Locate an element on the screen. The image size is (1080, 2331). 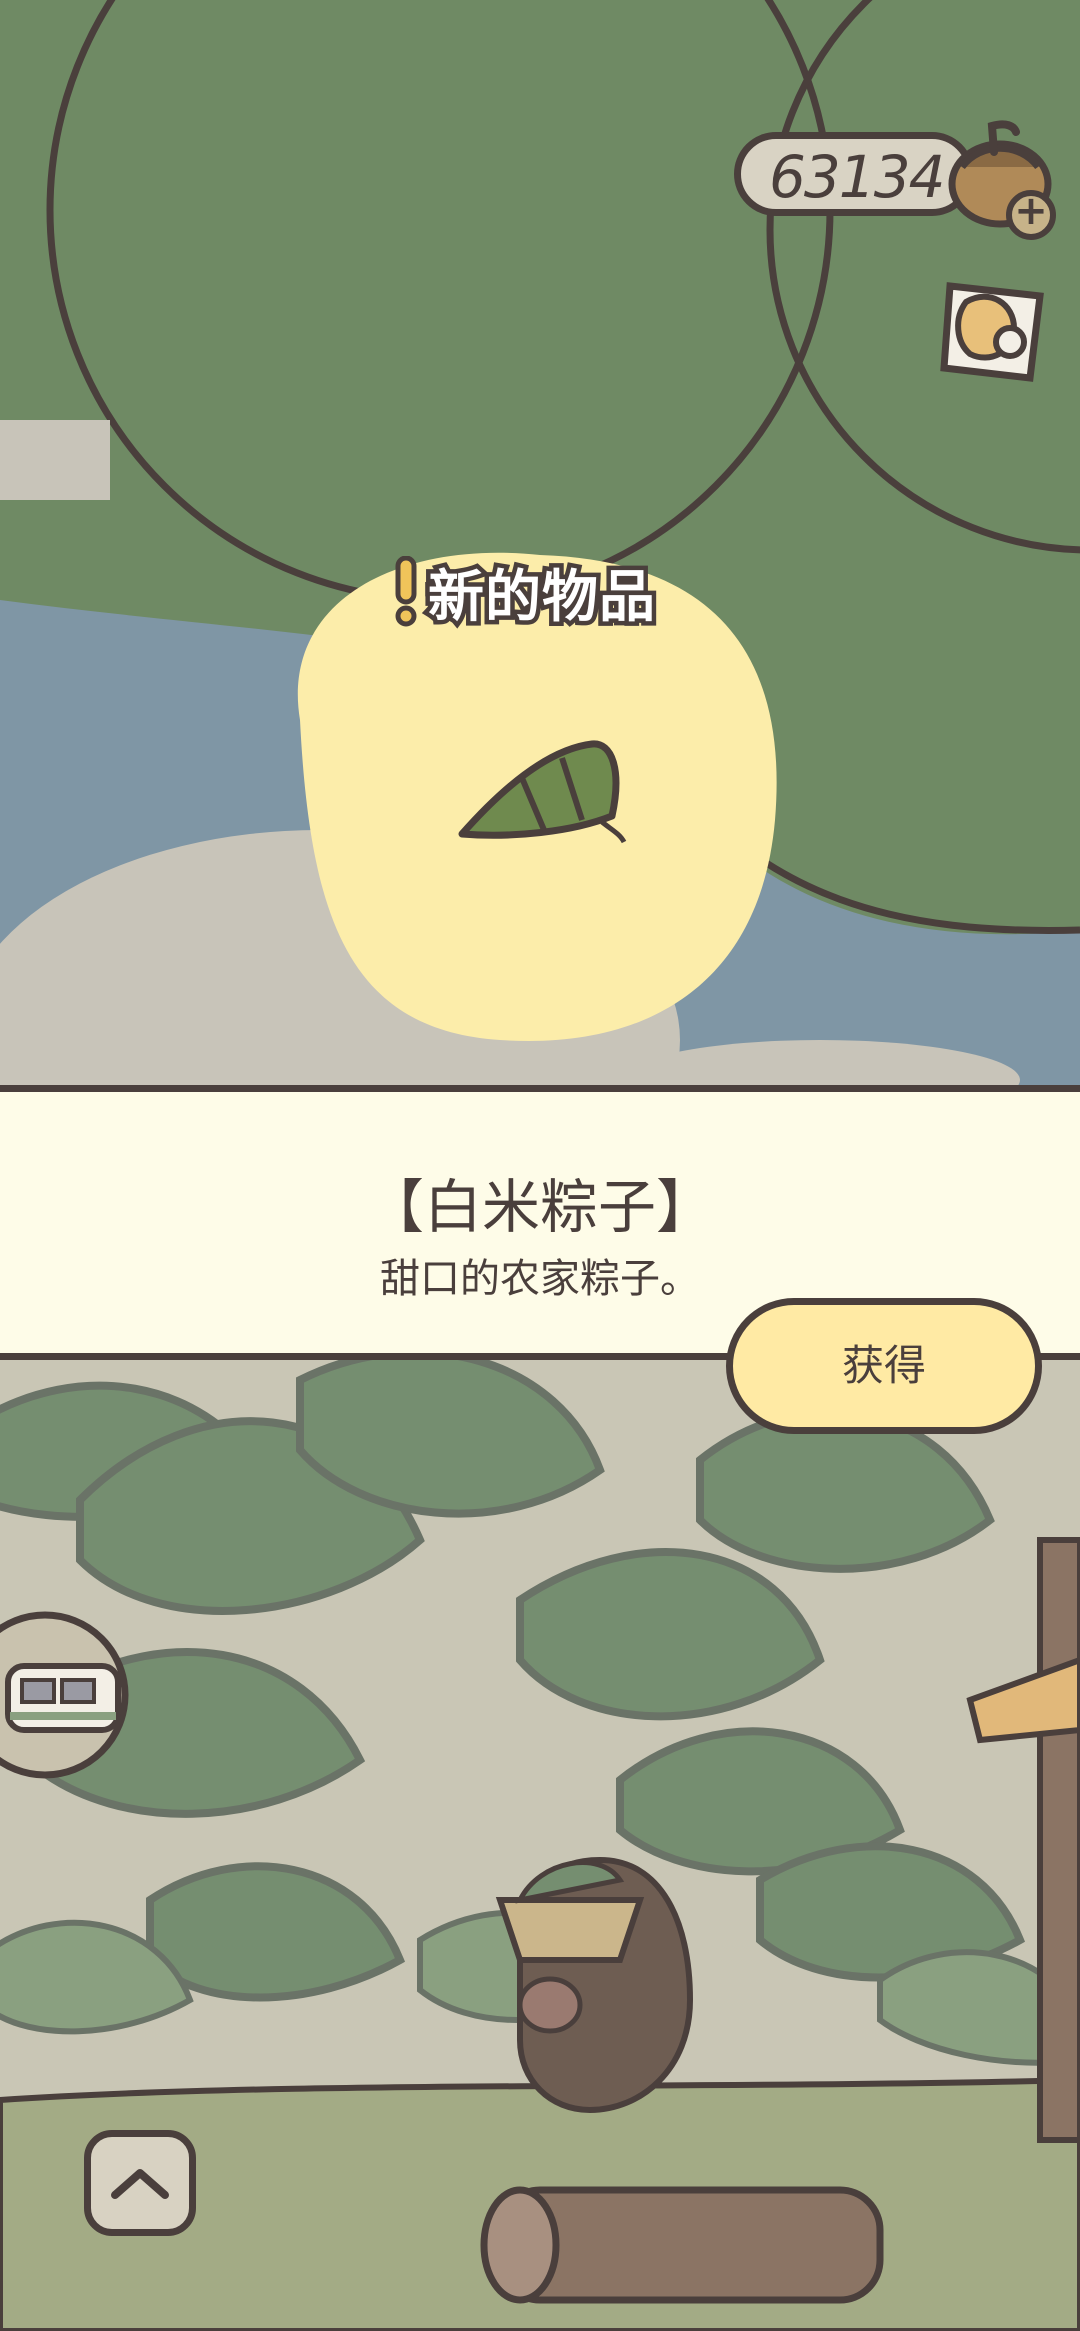
new-item-banner: 新的物品 is located at coordinates (527, 593).